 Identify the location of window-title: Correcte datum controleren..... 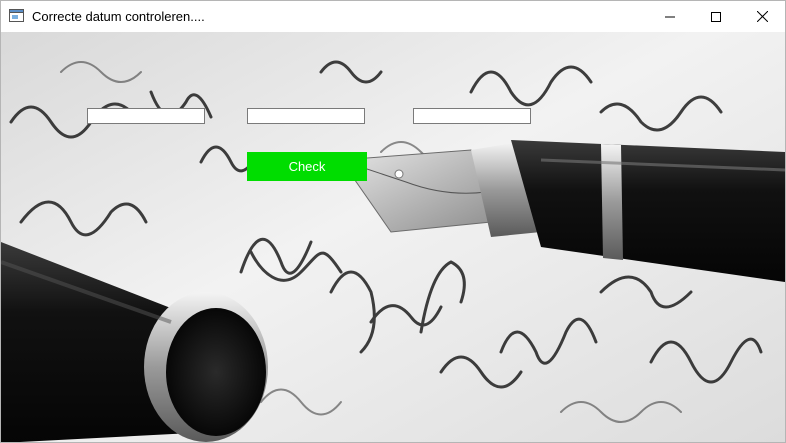
(118, 16).